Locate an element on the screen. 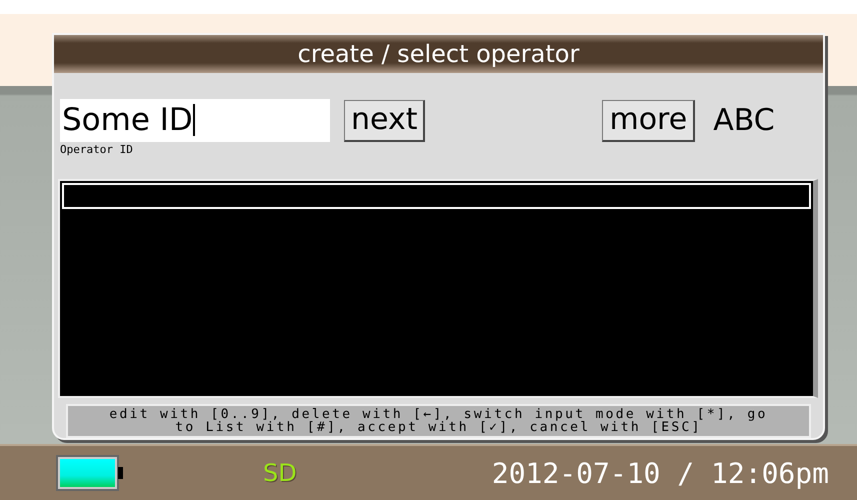 This screenshot has width=857, height=500. field-label: Operator ID is located at coordinates (97, 149).